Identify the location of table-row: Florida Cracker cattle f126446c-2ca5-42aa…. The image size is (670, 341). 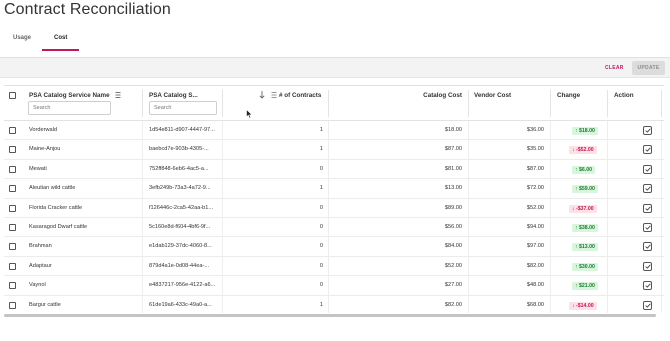
(334, 208).